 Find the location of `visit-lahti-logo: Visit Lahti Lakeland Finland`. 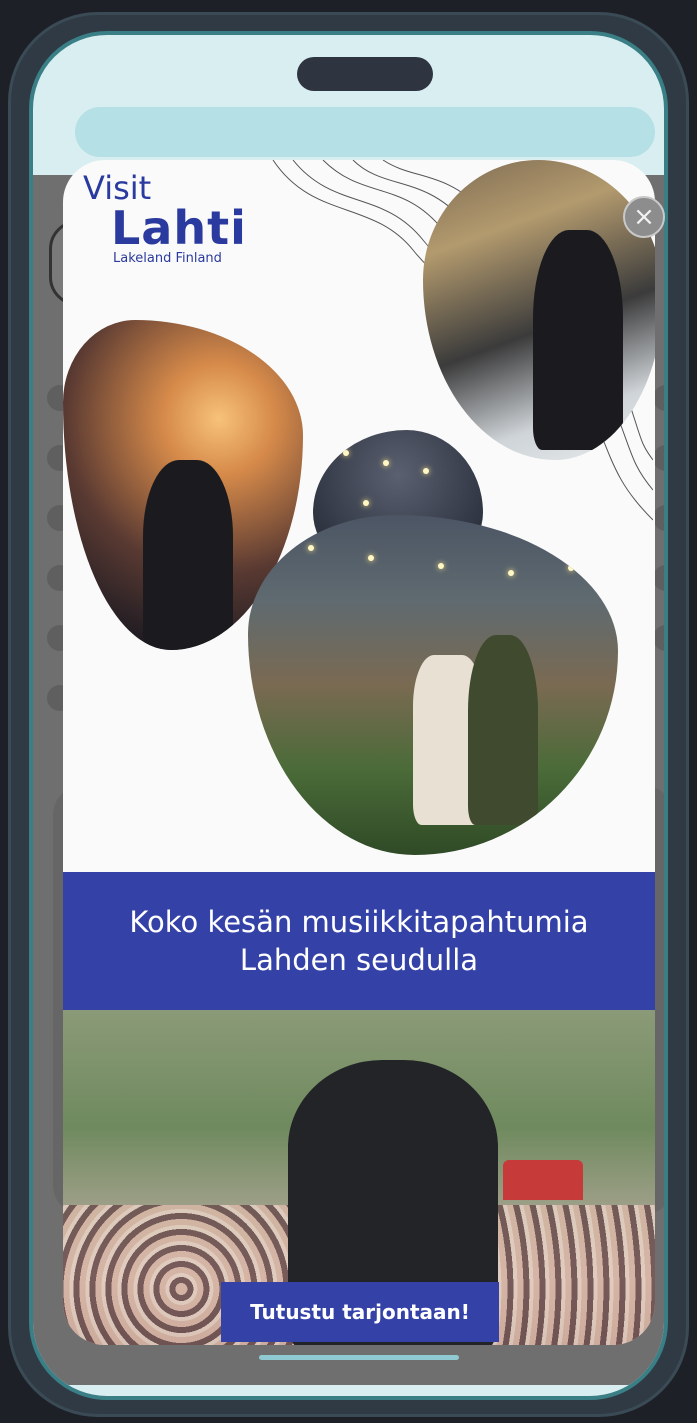

visit-lahti-logo: Visit Lahti Lakeland Finland is located at coordinates (165, 219).